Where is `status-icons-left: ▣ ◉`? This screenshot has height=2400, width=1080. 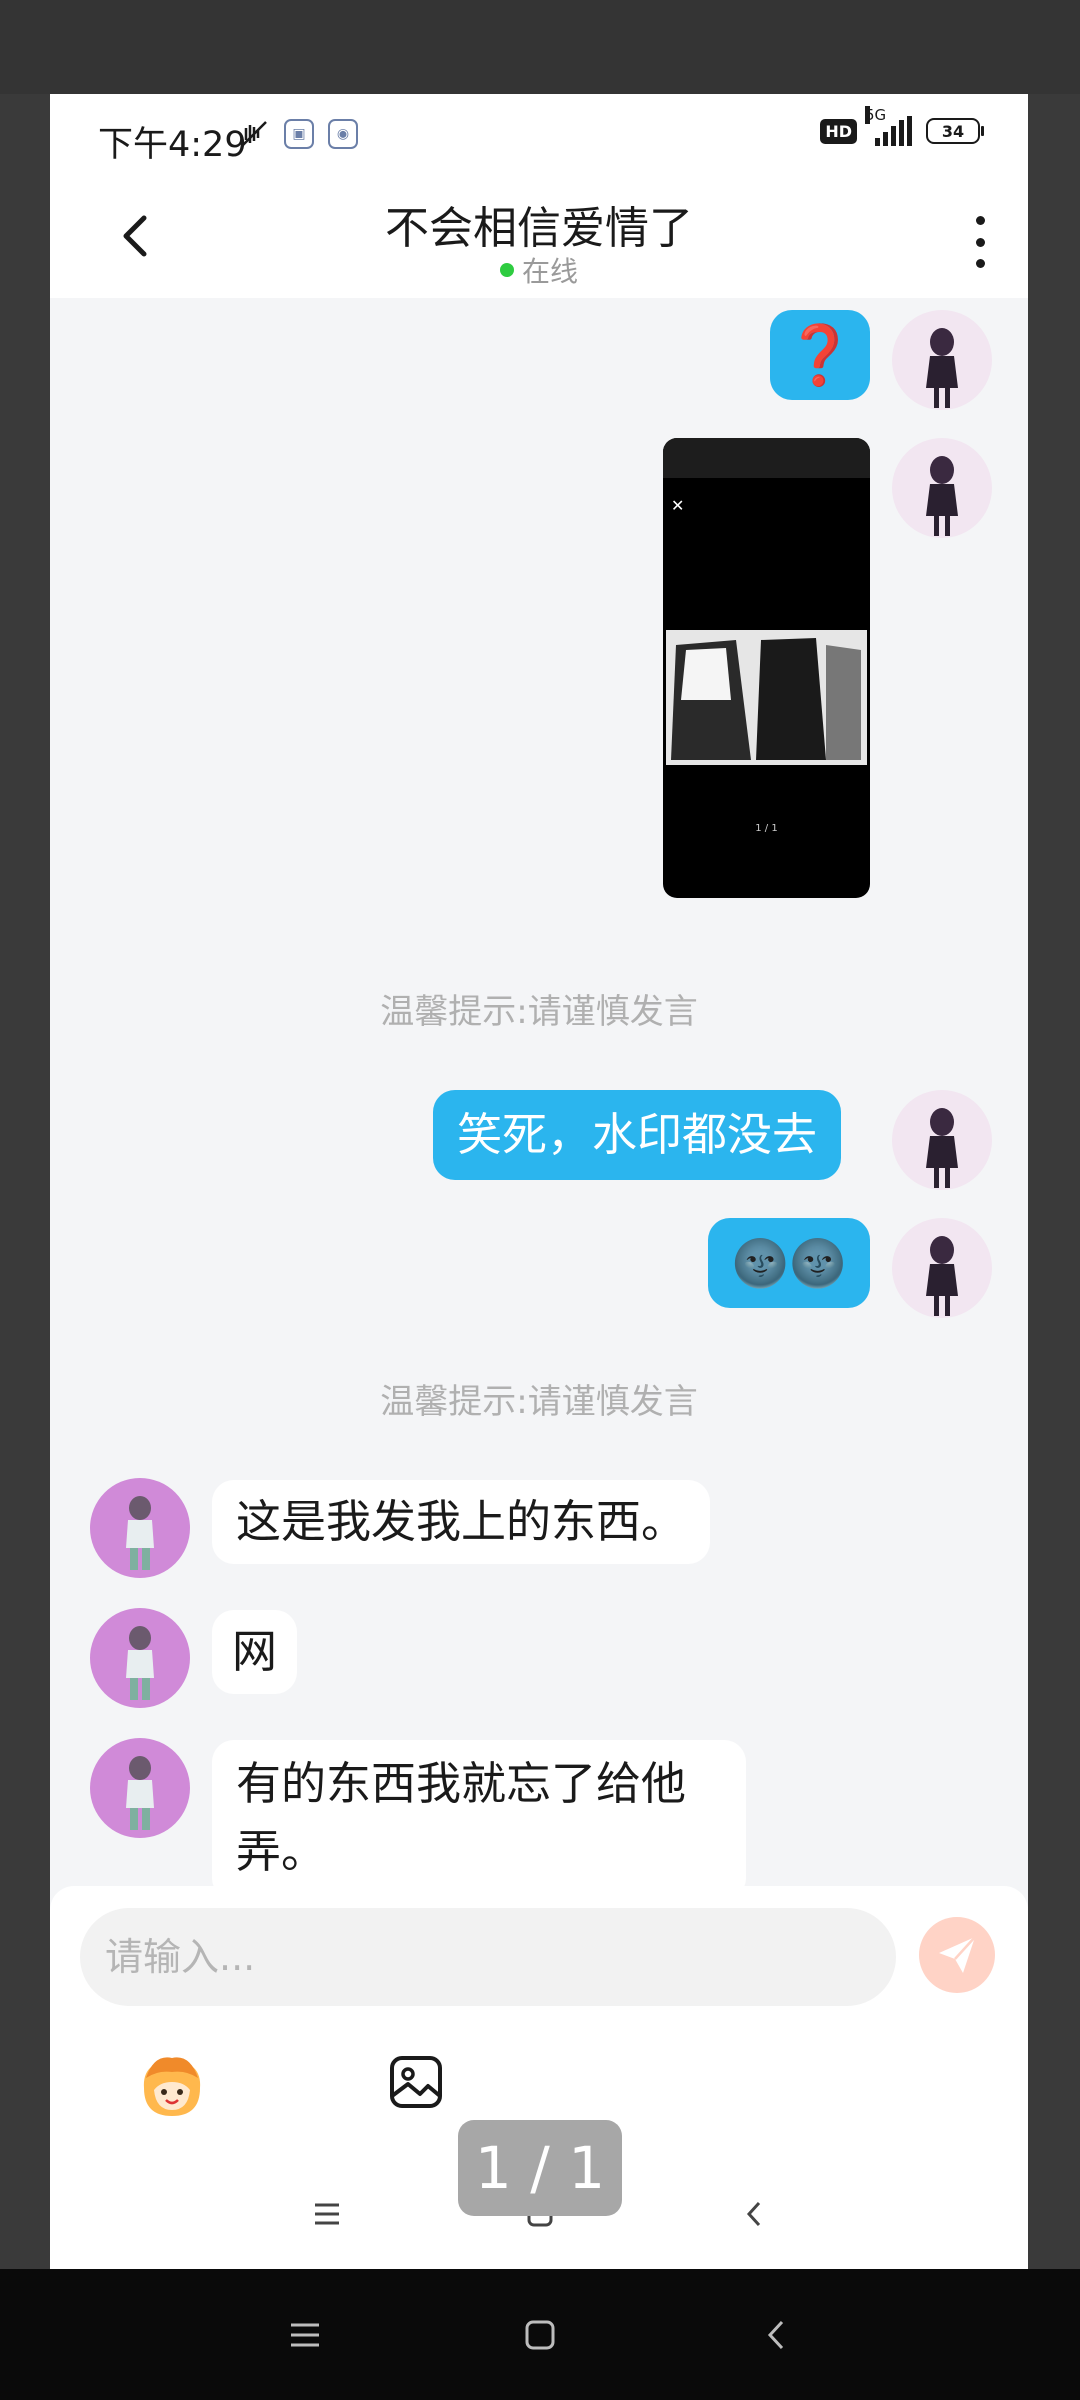
status-icons-left: ▣ ◉ is located at coordinates (298, 134).